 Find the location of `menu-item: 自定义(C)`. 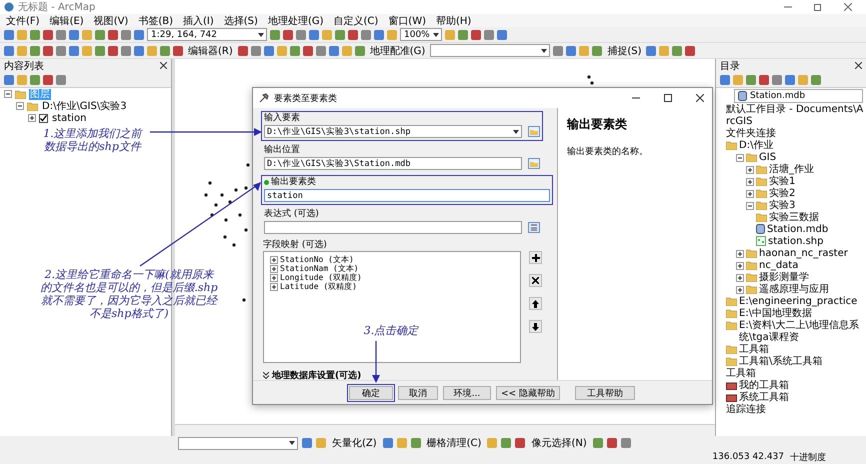

menu-item: 自定义(C) is located at coordinates (356, 21).